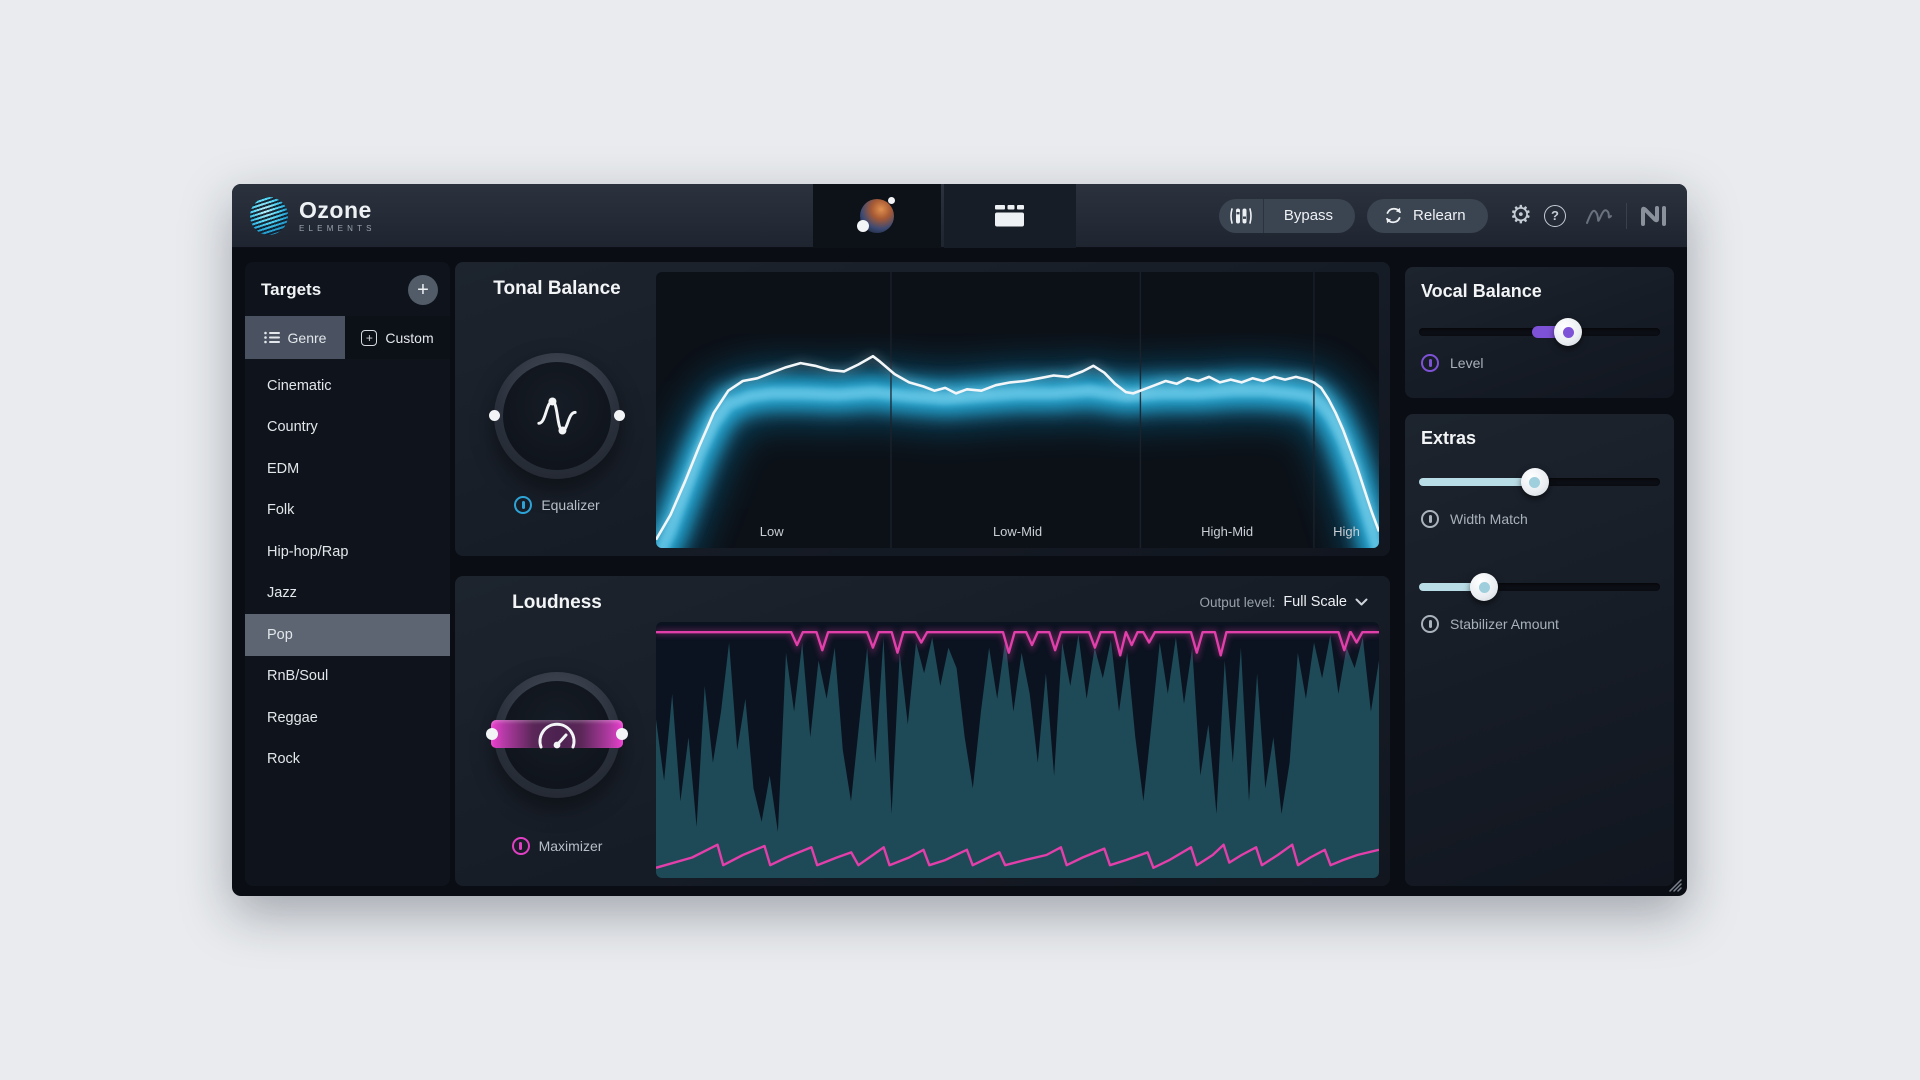 This screenshot has height=1080, width=1920. Describe the element at coordinates (1430, 624) in the screenshot. I see `stabilizer-power-icon` at that location.